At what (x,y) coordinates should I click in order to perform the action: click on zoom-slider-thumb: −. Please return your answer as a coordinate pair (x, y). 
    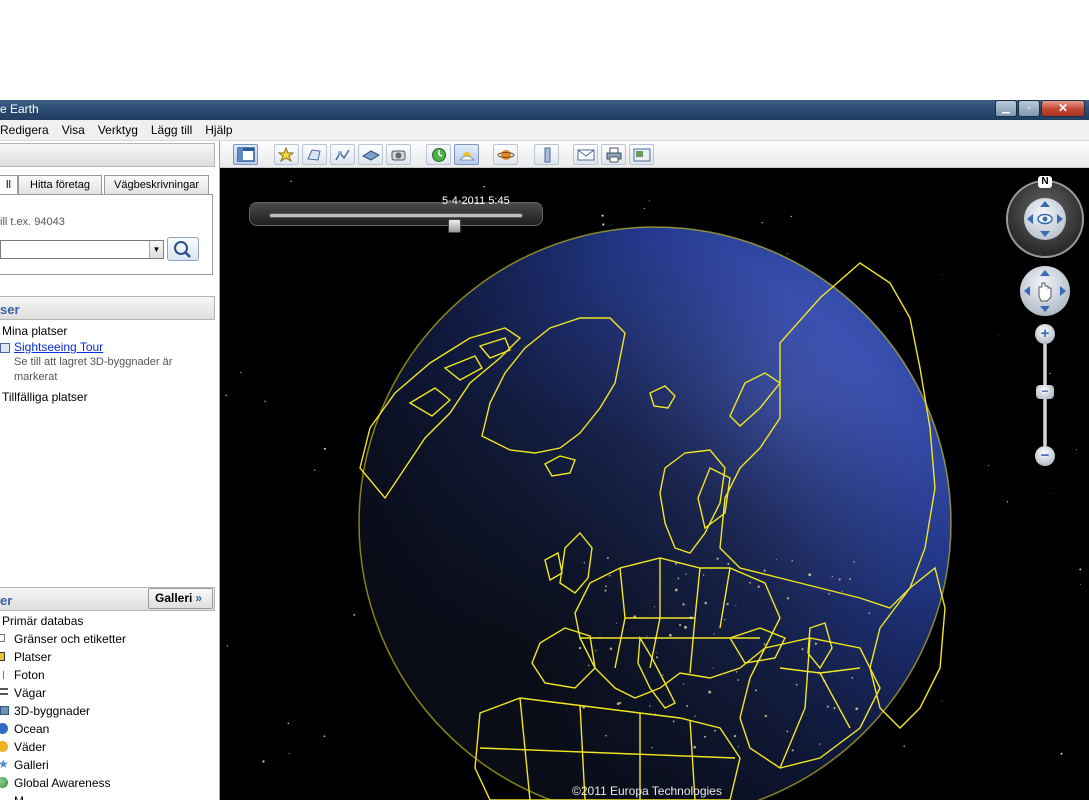
    Looking at the image, I should click on (1045, 392).